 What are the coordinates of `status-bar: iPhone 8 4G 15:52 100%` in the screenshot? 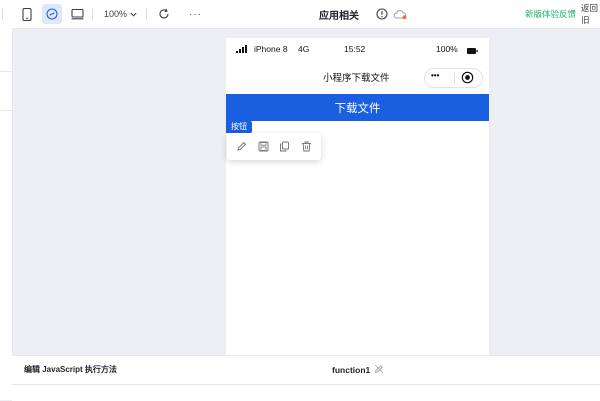 It's located at (357, 49).